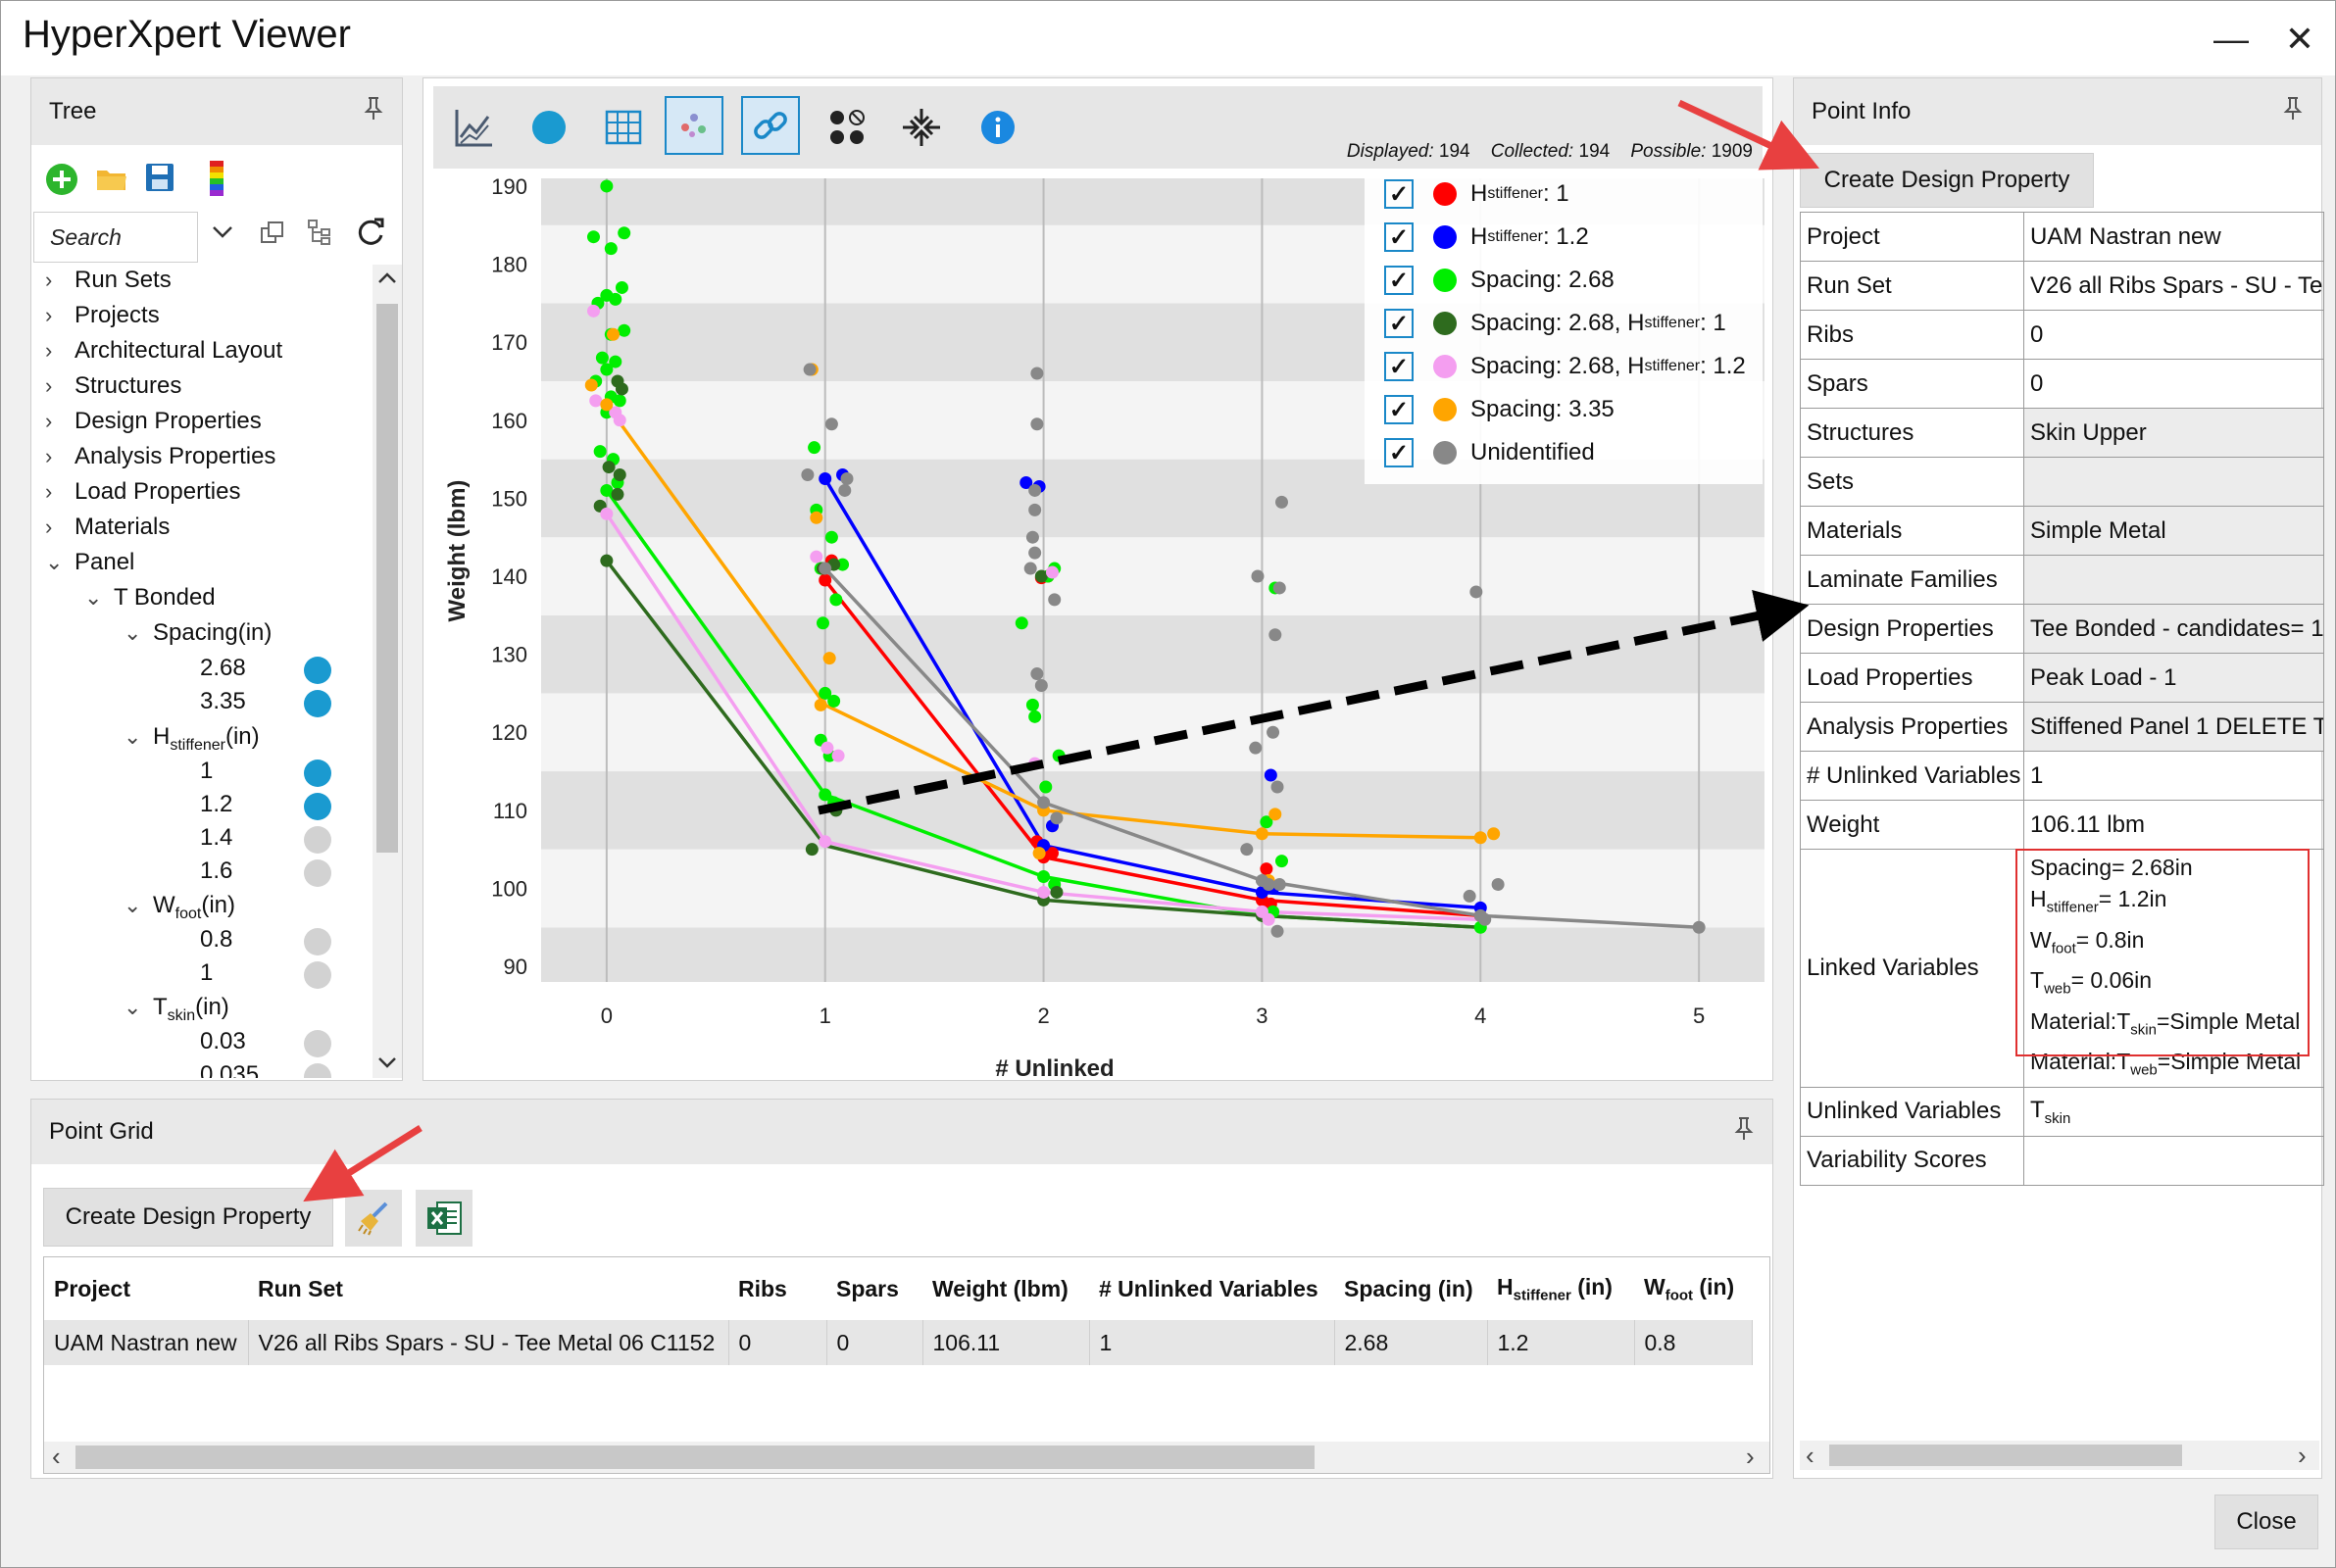 This screenshot has height=1568, width=2336. I want to click on tree-value-wfoot-0-8: 0.8, so click(216, 940).